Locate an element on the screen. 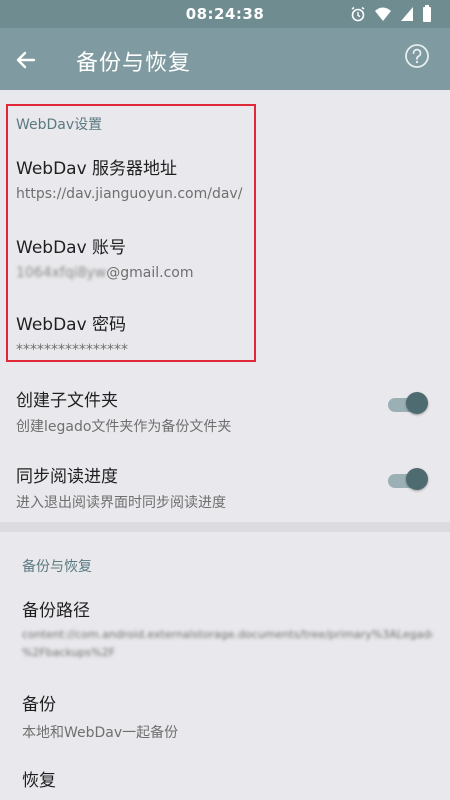 The width and height of the screenshot is (450, 800). alarm-icon is located at coordinates (358, 14).